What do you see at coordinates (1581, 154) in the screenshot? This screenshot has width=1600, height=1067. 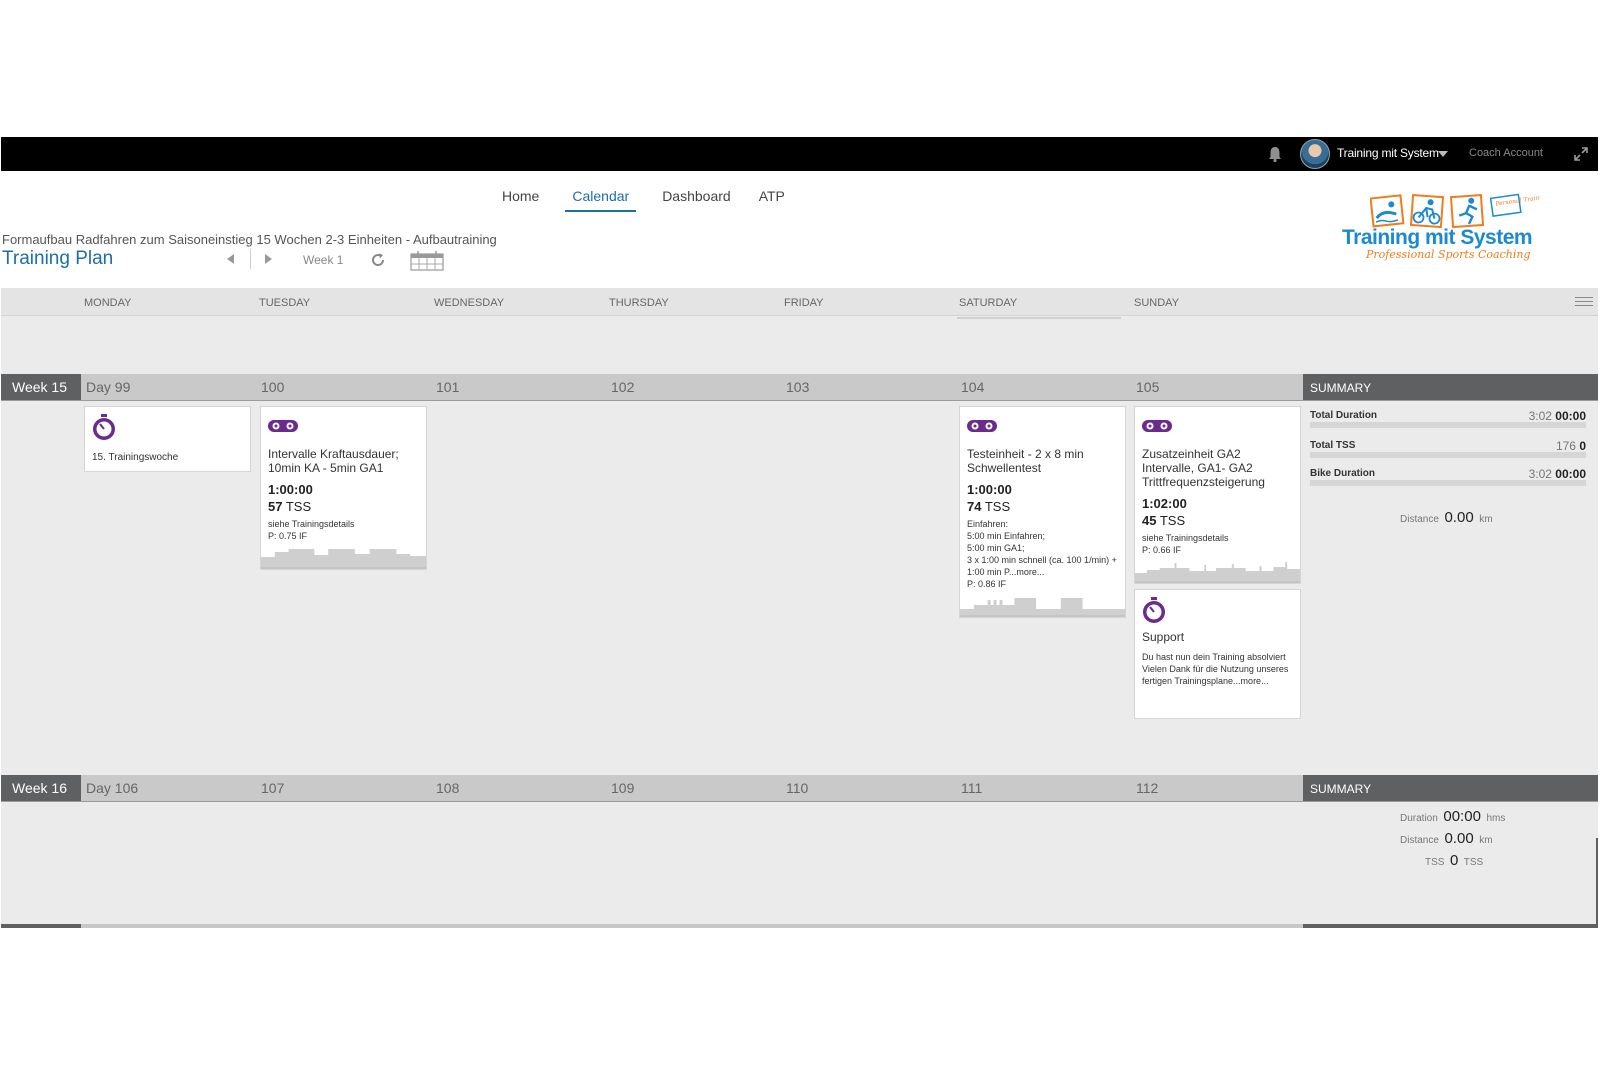 I see `fullscreen-icon` at bounding box center [1581, 154].